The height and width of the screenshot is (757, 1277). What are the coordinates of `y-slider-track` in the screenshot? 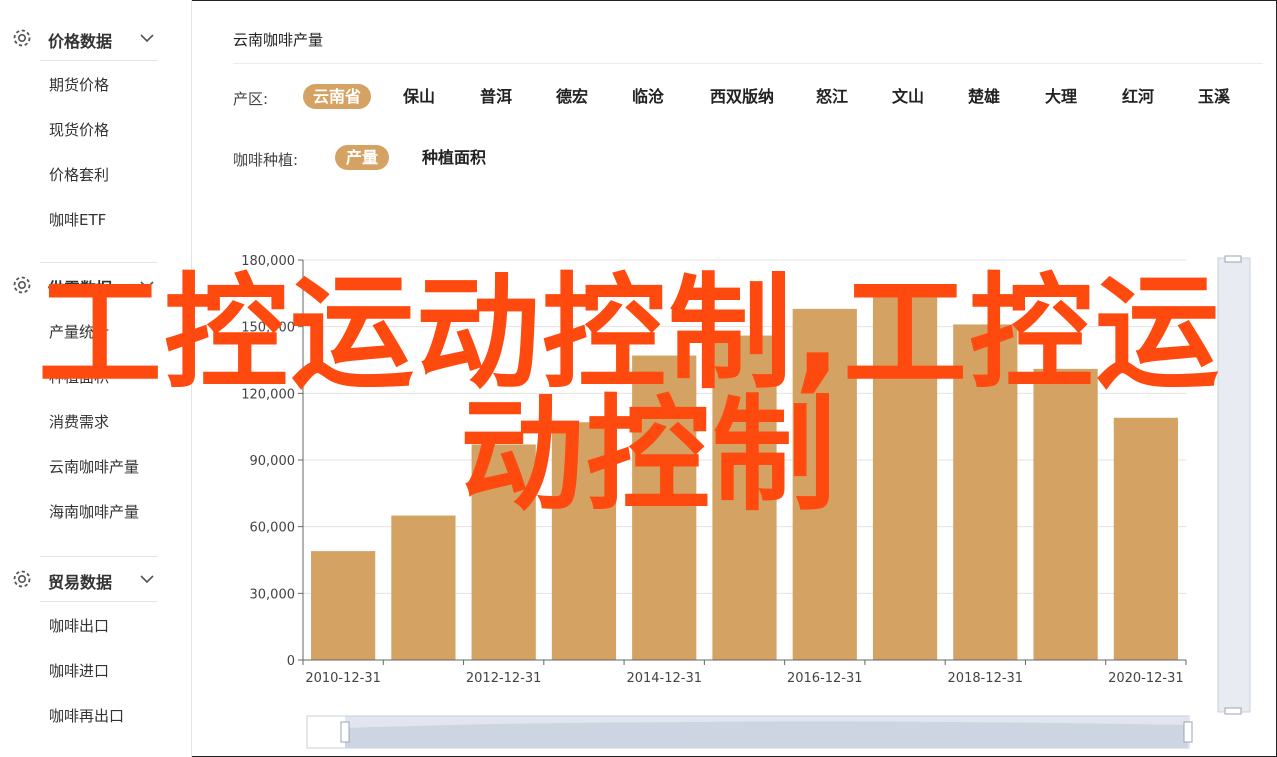 It's located at (1234, 485).